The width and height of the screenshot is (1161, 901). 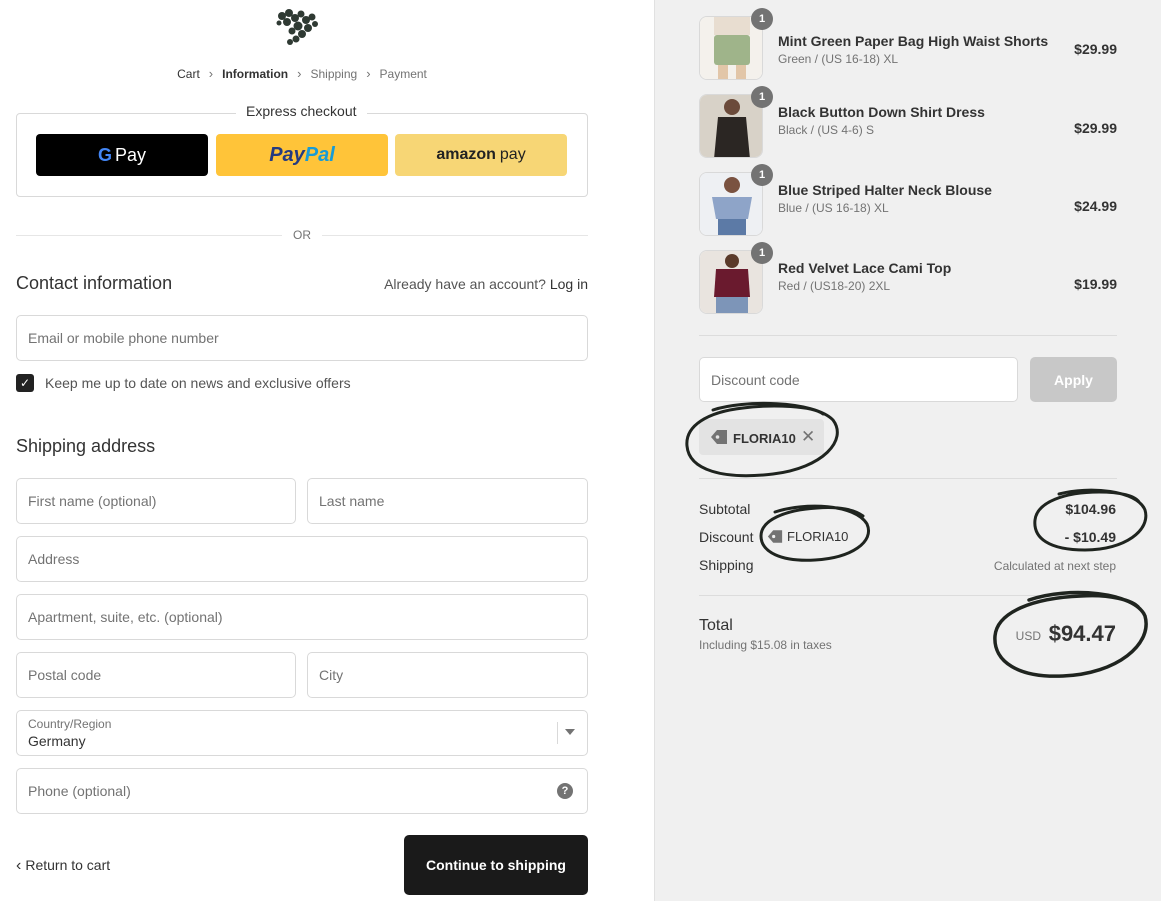 I want to click on discount-code-inline: FLORIA10, so click(x=807, y=536).